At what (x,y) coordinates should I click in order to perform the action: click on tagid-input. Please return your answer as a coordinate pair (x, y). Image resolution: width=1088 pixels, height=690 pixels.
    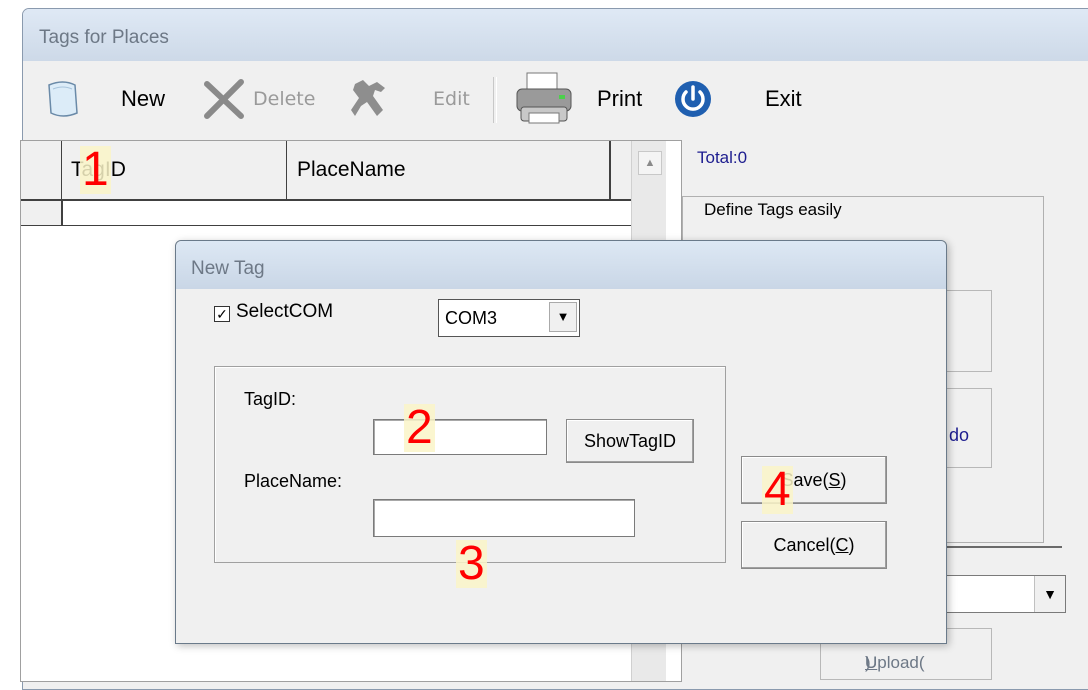
    Looking at the image, I should click on (460, 437).